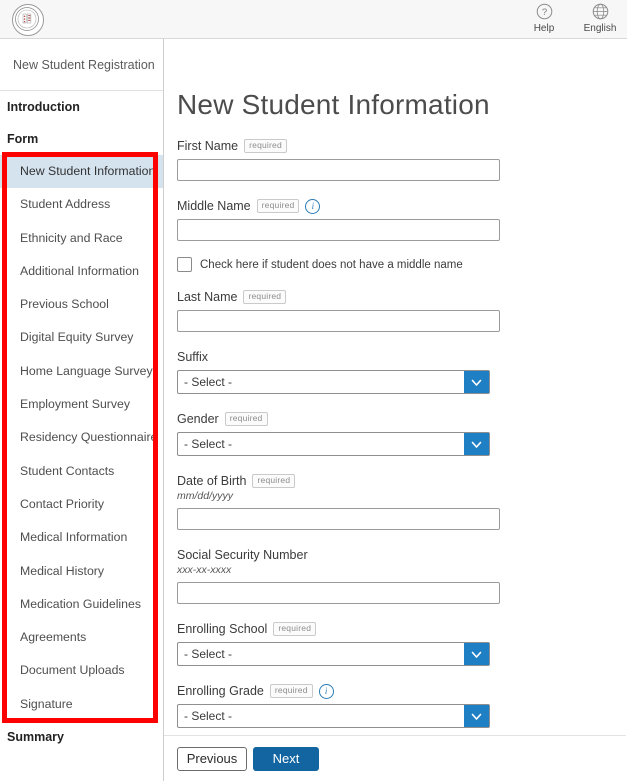 The height and width of the screenshot is (781, 627). I want to click on sidebar-section-form: Form, so click(81, 139).